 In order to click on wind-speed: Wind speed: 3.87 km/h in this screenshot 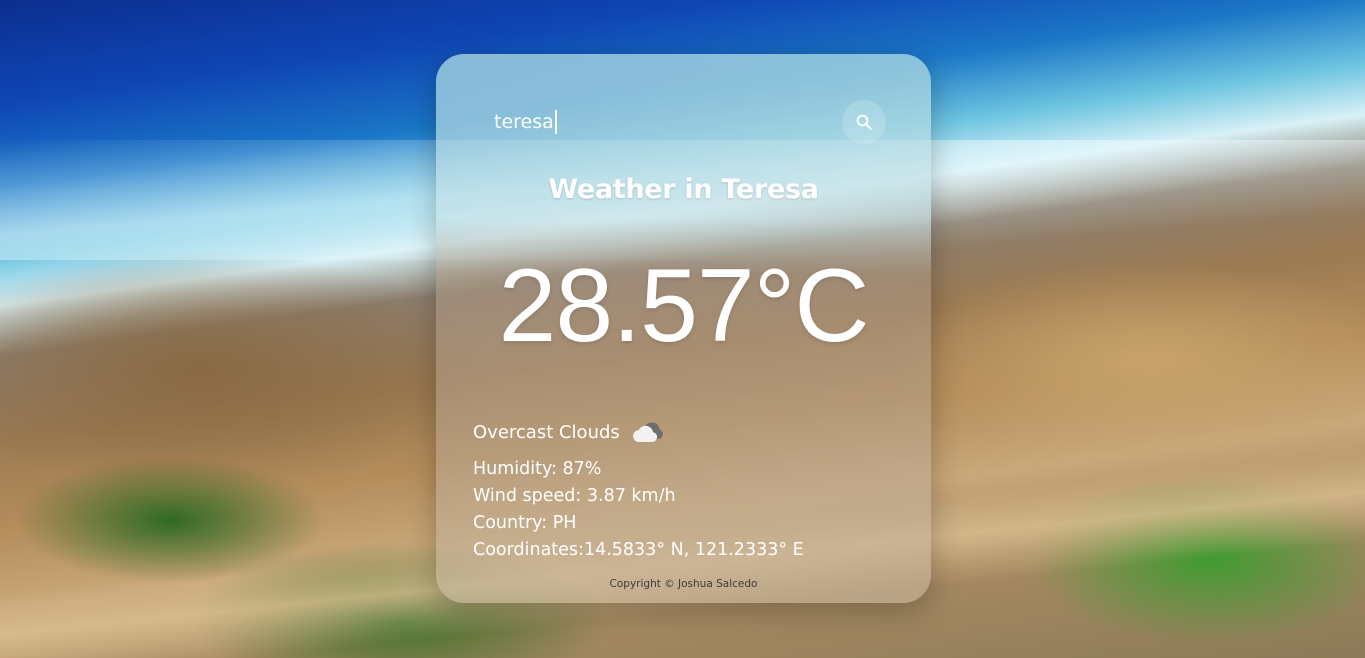, I will do `click(574, 496)`.